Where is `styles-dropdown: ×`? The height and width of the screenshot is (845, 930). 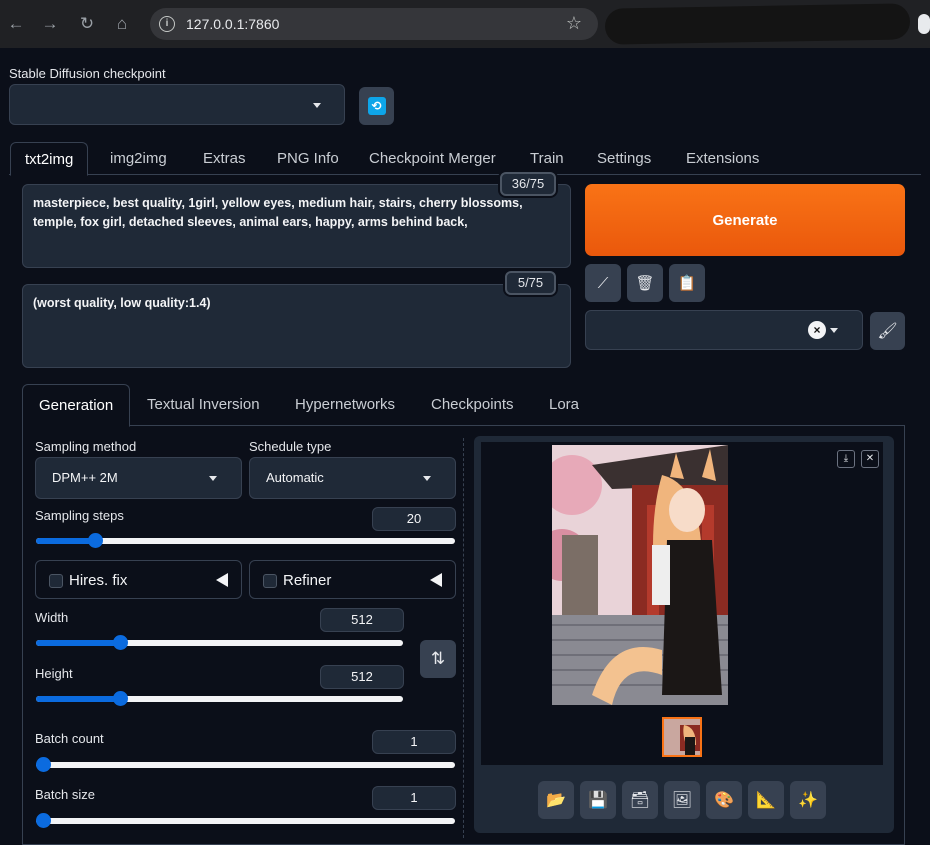 styles-dropdown: × is located at coordinates (724, 330).